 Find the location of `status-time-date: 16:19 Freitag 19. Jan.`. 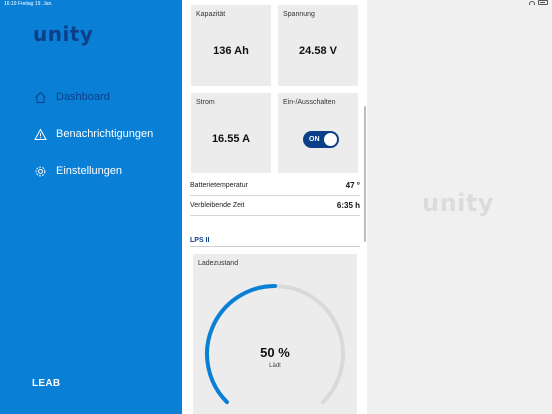

status-time-date: 16:19 Freitag 19. Jan. is located at coordinates (28, 4).